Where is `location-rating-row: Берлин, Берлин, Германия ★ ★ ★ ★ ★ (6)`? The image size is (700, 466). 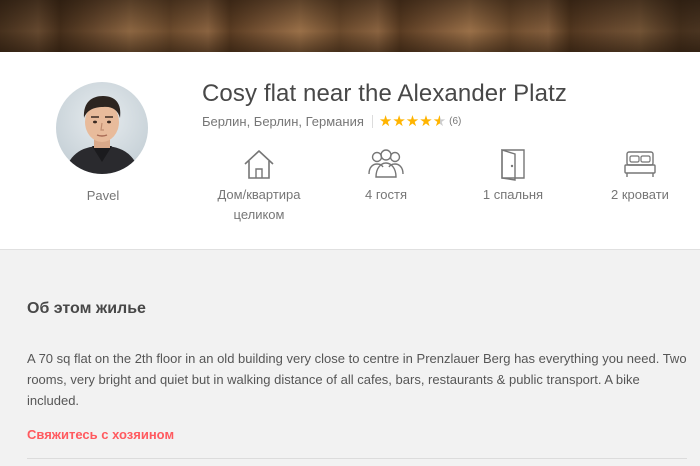 location-rating-row: Берлин, Берлин, Германия ★ ★ ★ ★ ★ (6) is located at coordinates (331, 121).